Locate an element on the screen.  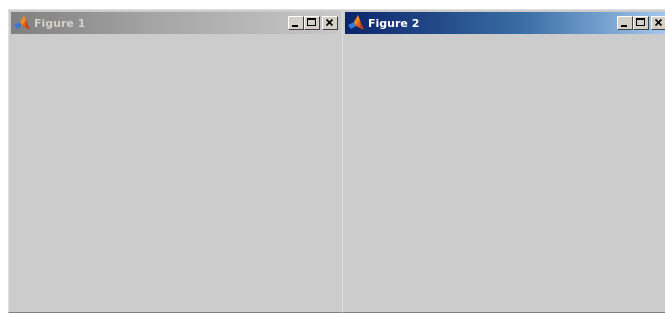
window-title: Figure 1 is located at coordinates (60, 23).